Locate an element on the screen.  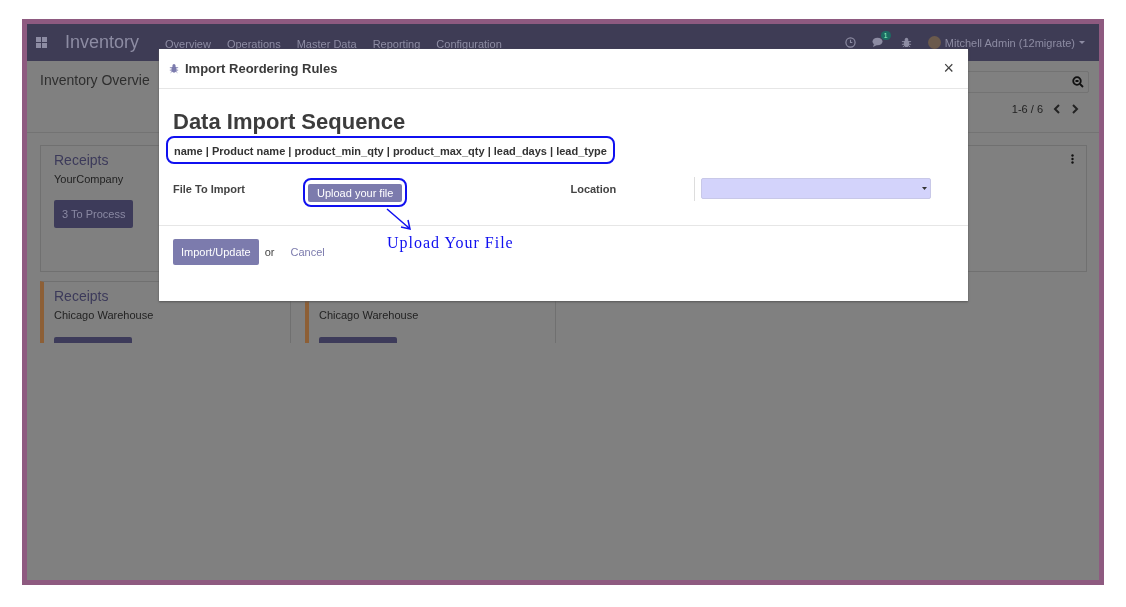
to-process-button: 3 To Process is located at coordinates (94, 214).